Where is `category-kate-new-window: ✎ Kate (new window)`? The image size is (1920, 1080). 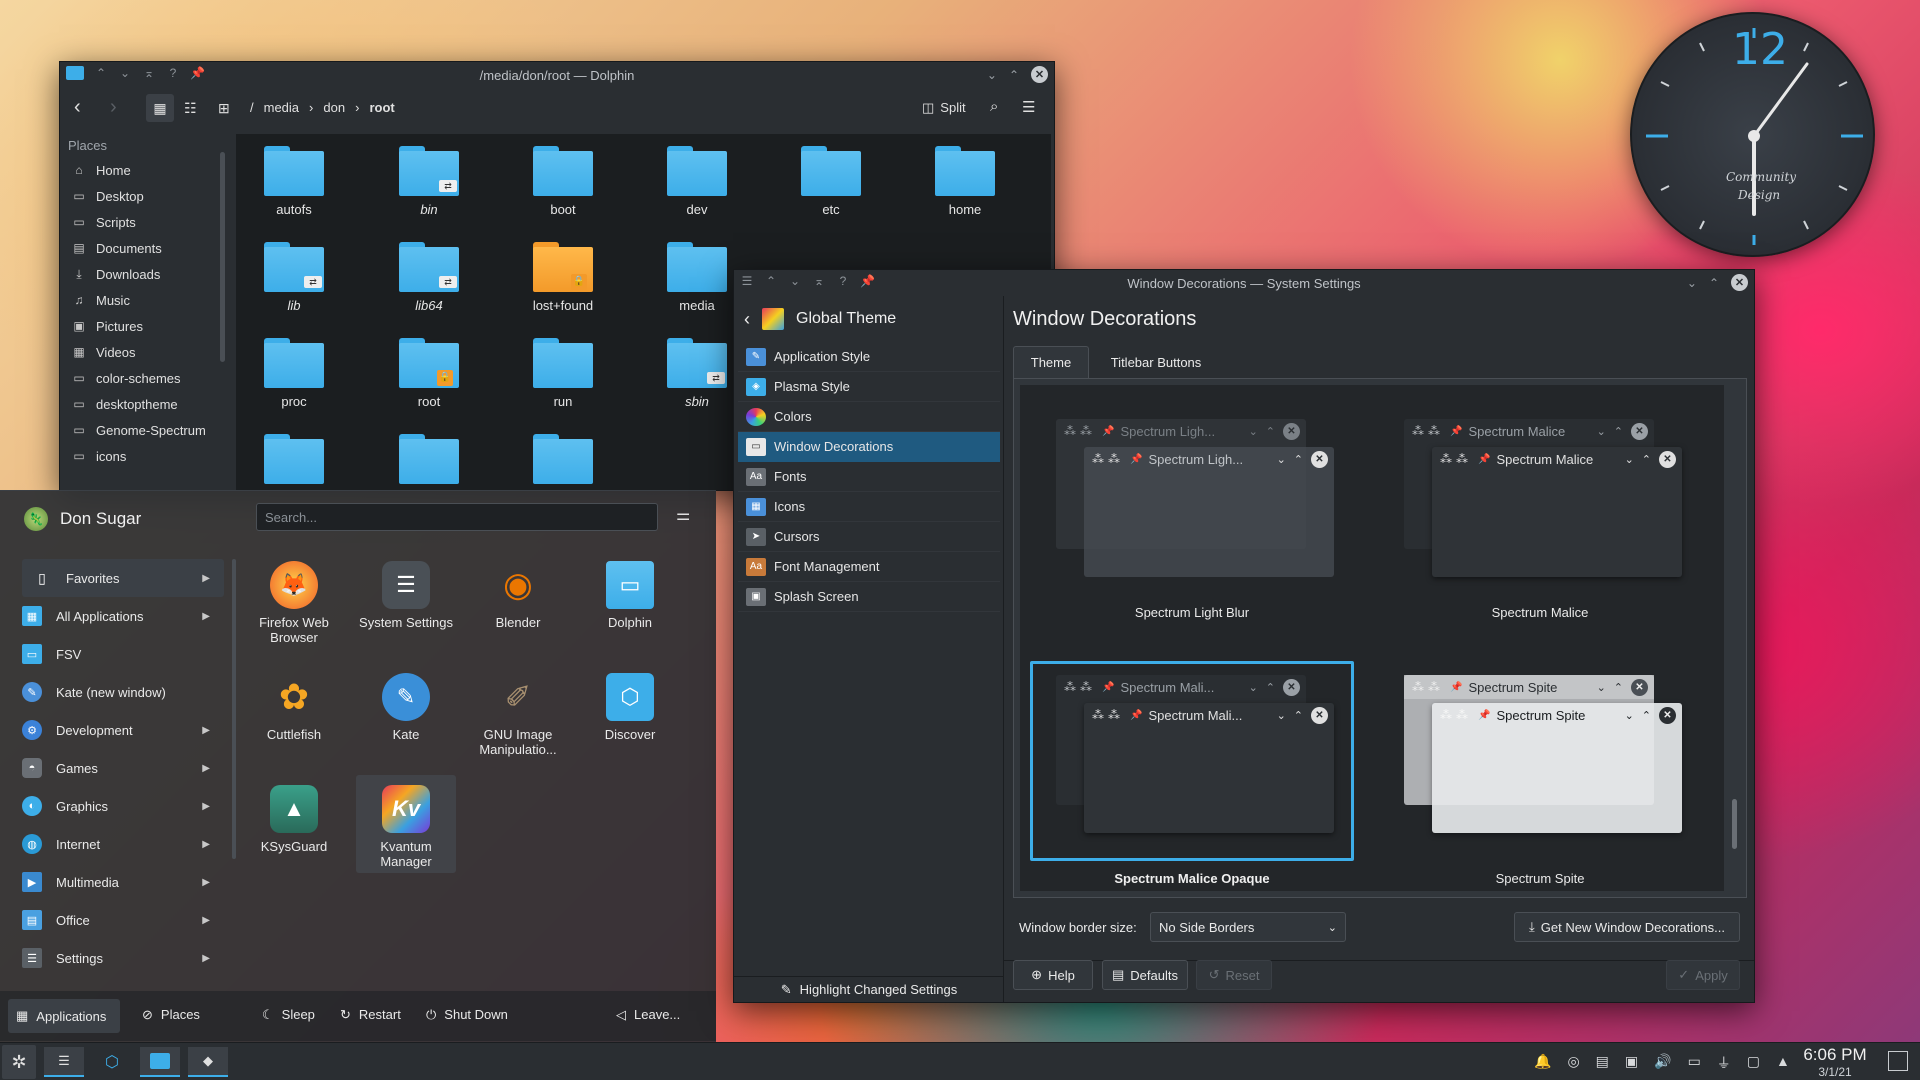 category-kate-new-window: ✎ Kate (new window) is located at coordinates (118, 692).